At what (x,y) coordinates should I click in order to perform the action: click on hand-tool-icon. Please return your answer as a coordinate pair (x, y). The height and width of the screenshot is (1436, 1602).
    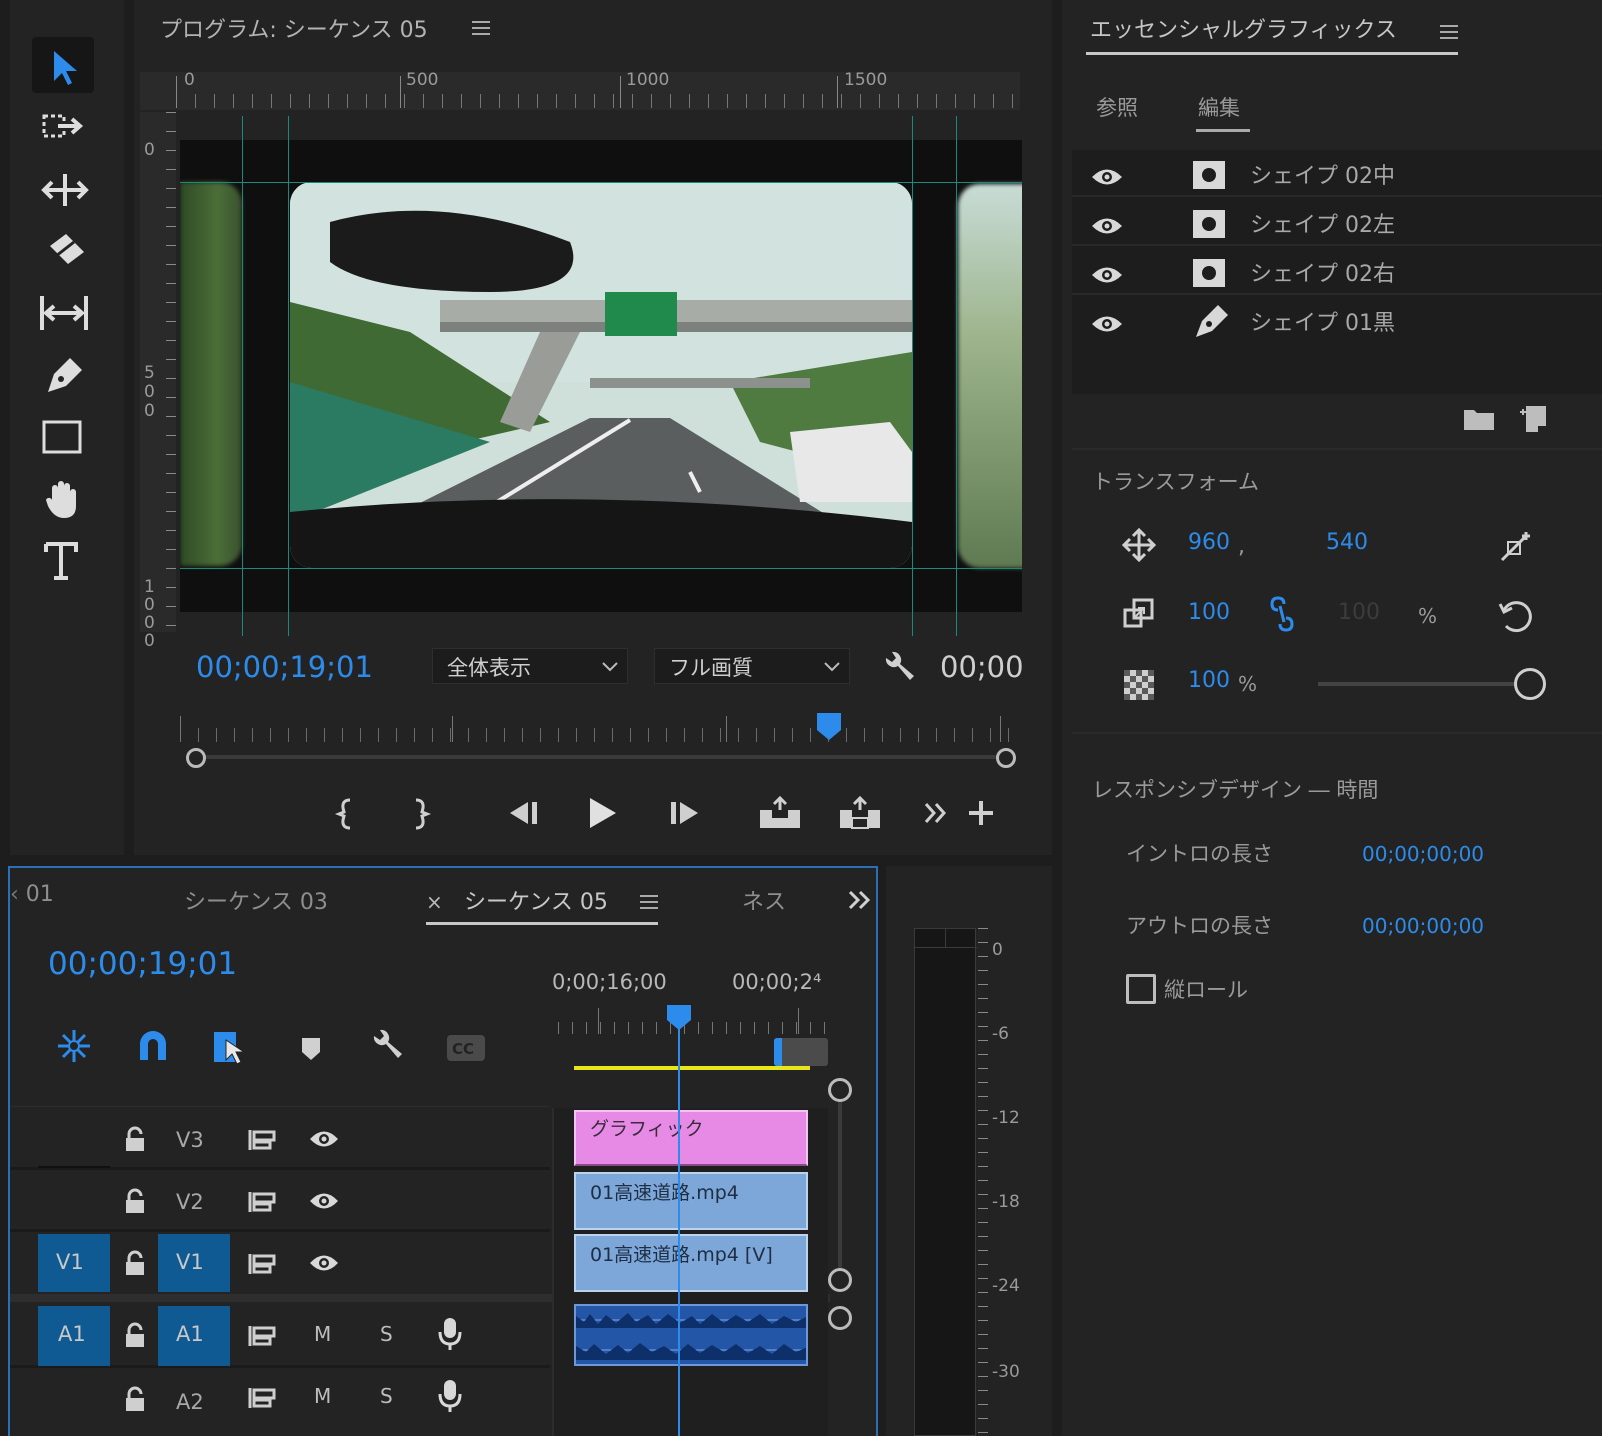
    Looking at the image, I should click on (65, 501).